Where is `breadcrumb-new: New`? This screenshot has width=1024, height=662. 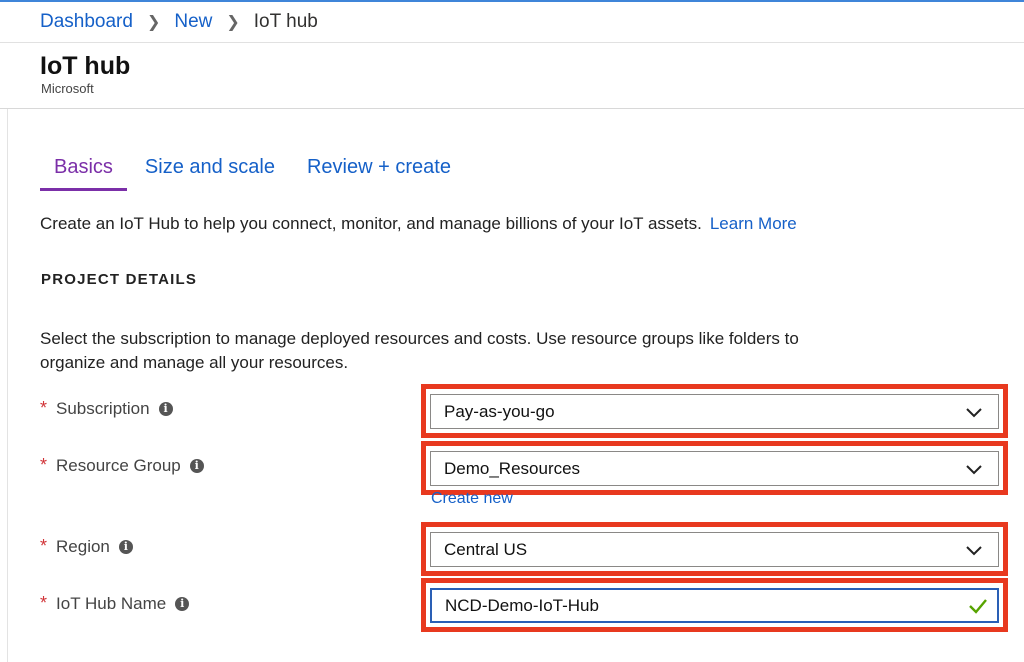
breadcrumb-new: New is located at coordinates (193, 22).